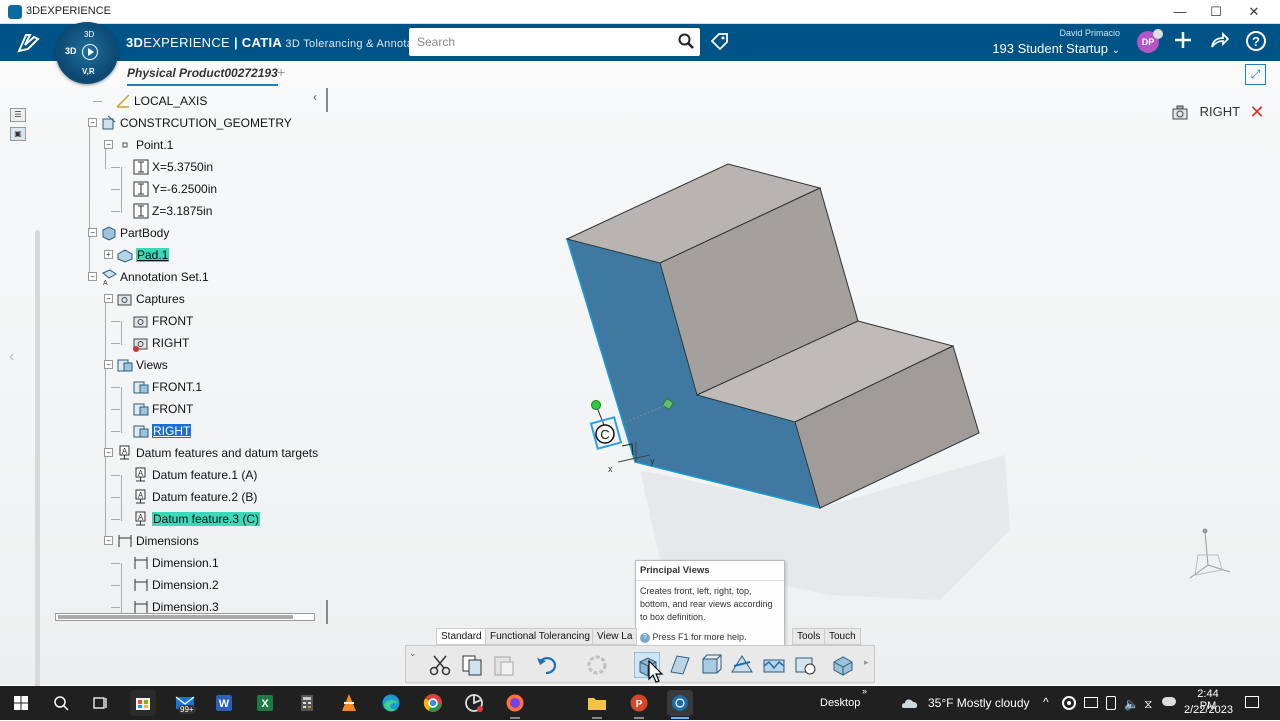 This screenshot has width=1280, height=721. What do you see at coordinates (461, 636) in the screenshot?
I see `action-tab: Standard` at bounding box center [461, 636].